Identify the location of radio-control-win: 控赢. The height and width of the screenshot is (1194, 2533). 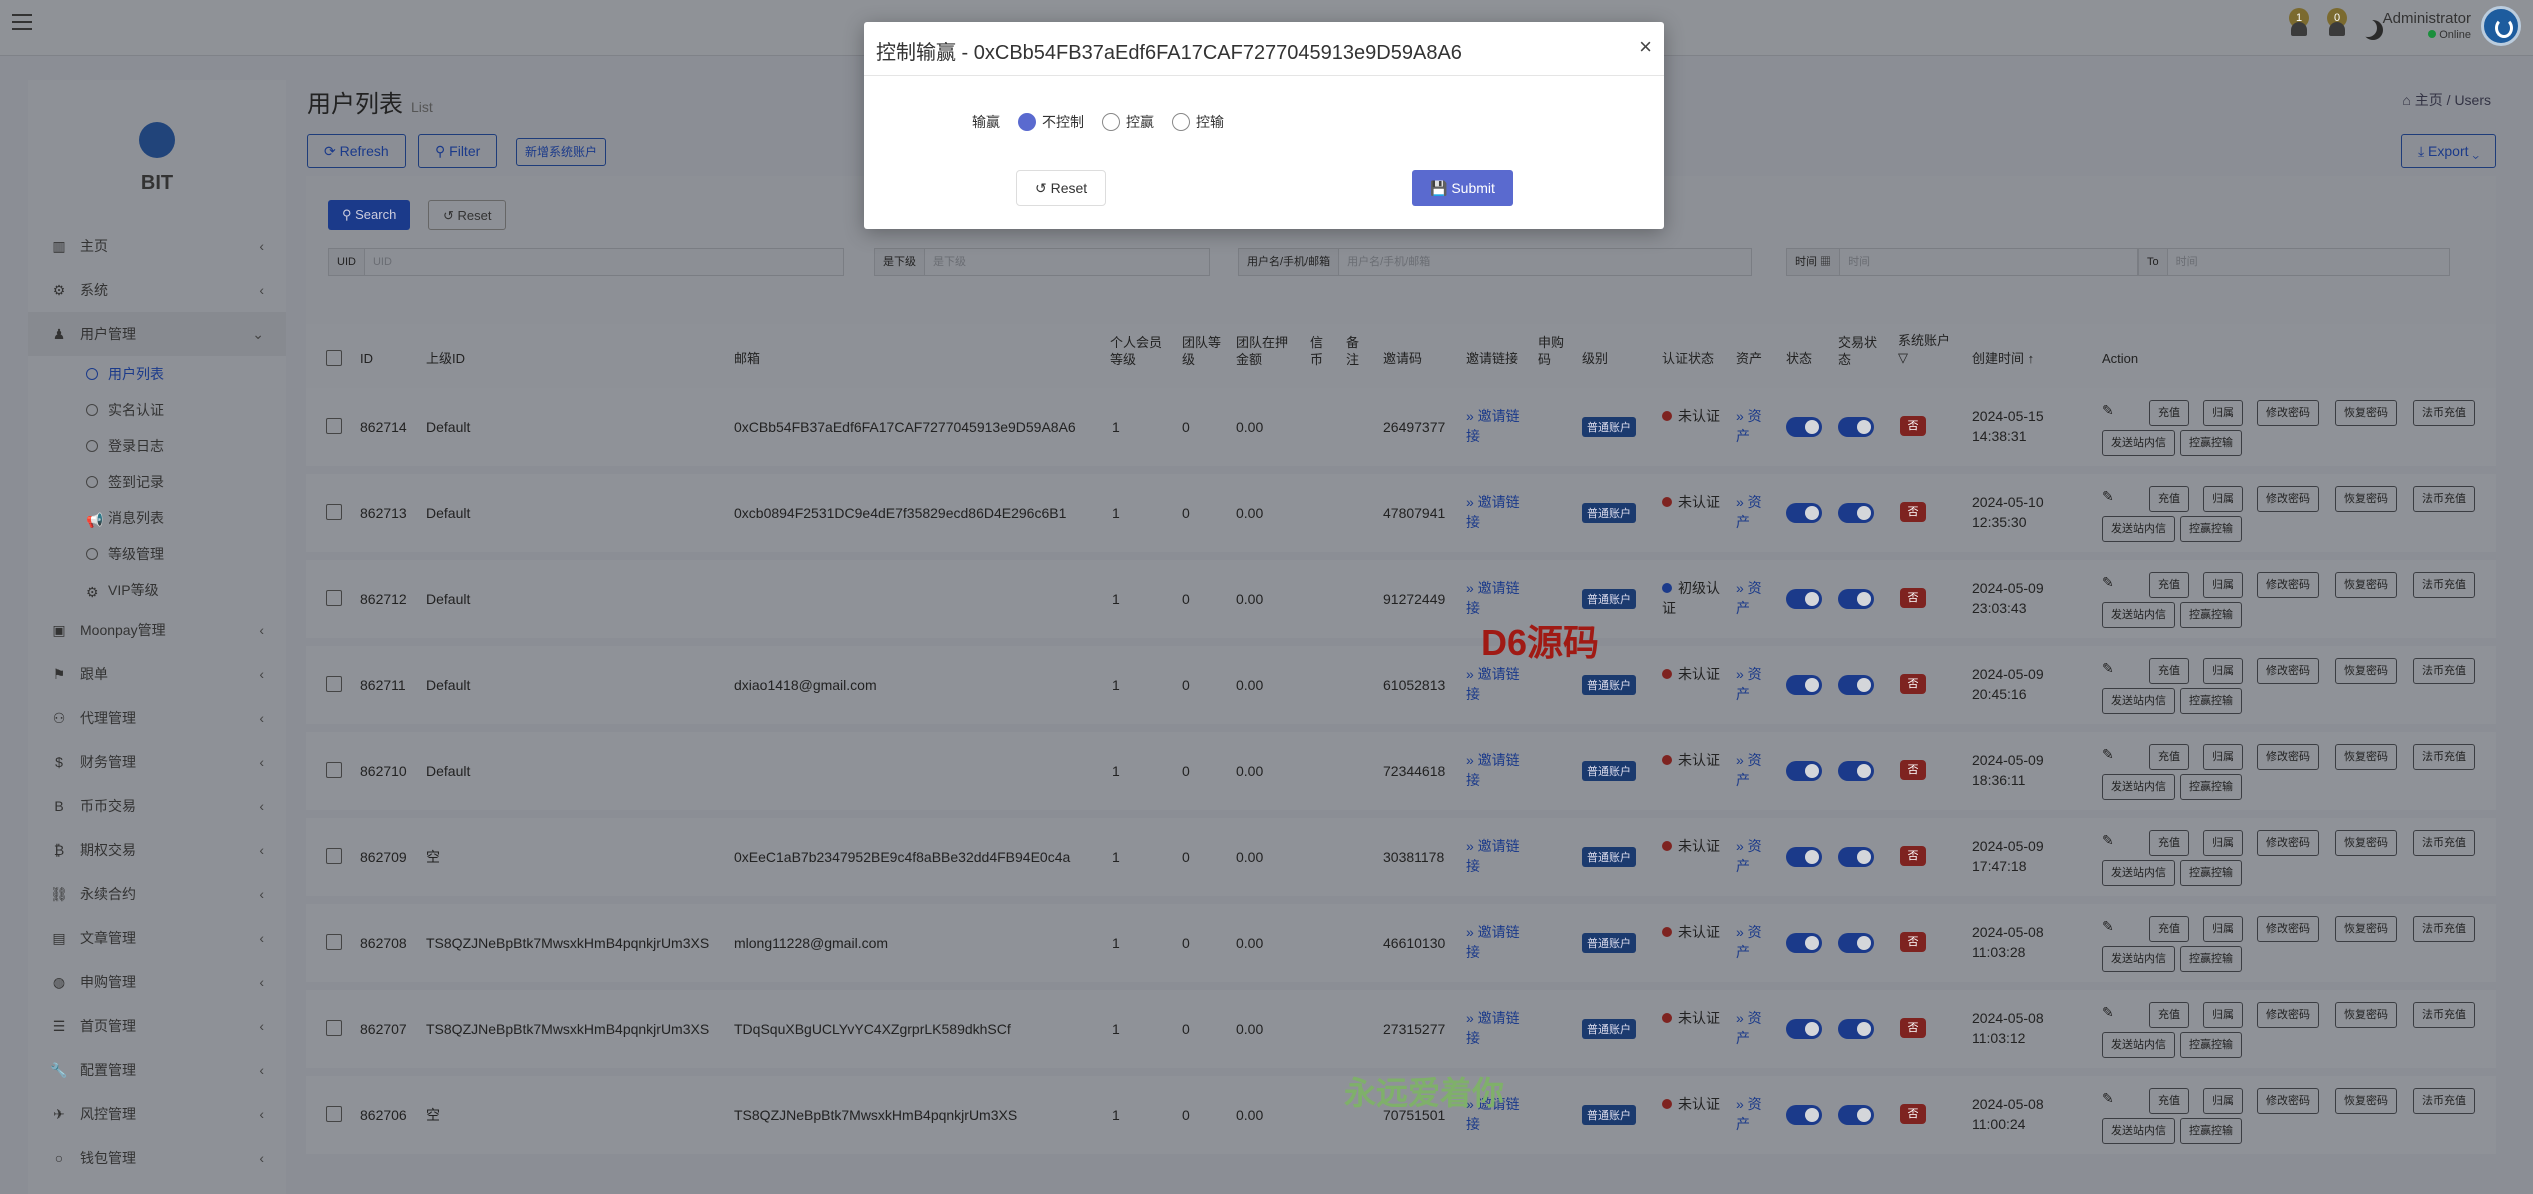
(1128, 122).